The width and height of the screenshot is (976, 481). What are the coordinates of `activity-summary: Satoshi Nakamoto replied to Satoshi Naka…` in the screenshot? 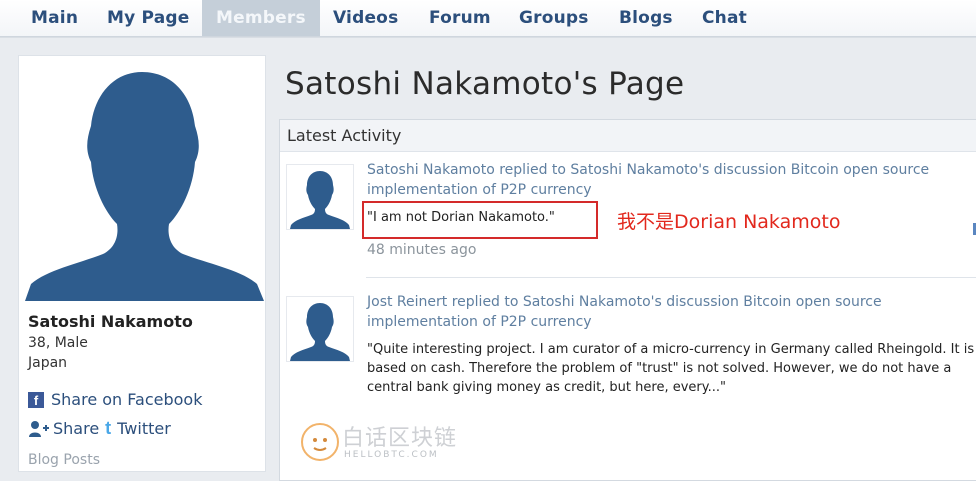 It's located at (671, 180).